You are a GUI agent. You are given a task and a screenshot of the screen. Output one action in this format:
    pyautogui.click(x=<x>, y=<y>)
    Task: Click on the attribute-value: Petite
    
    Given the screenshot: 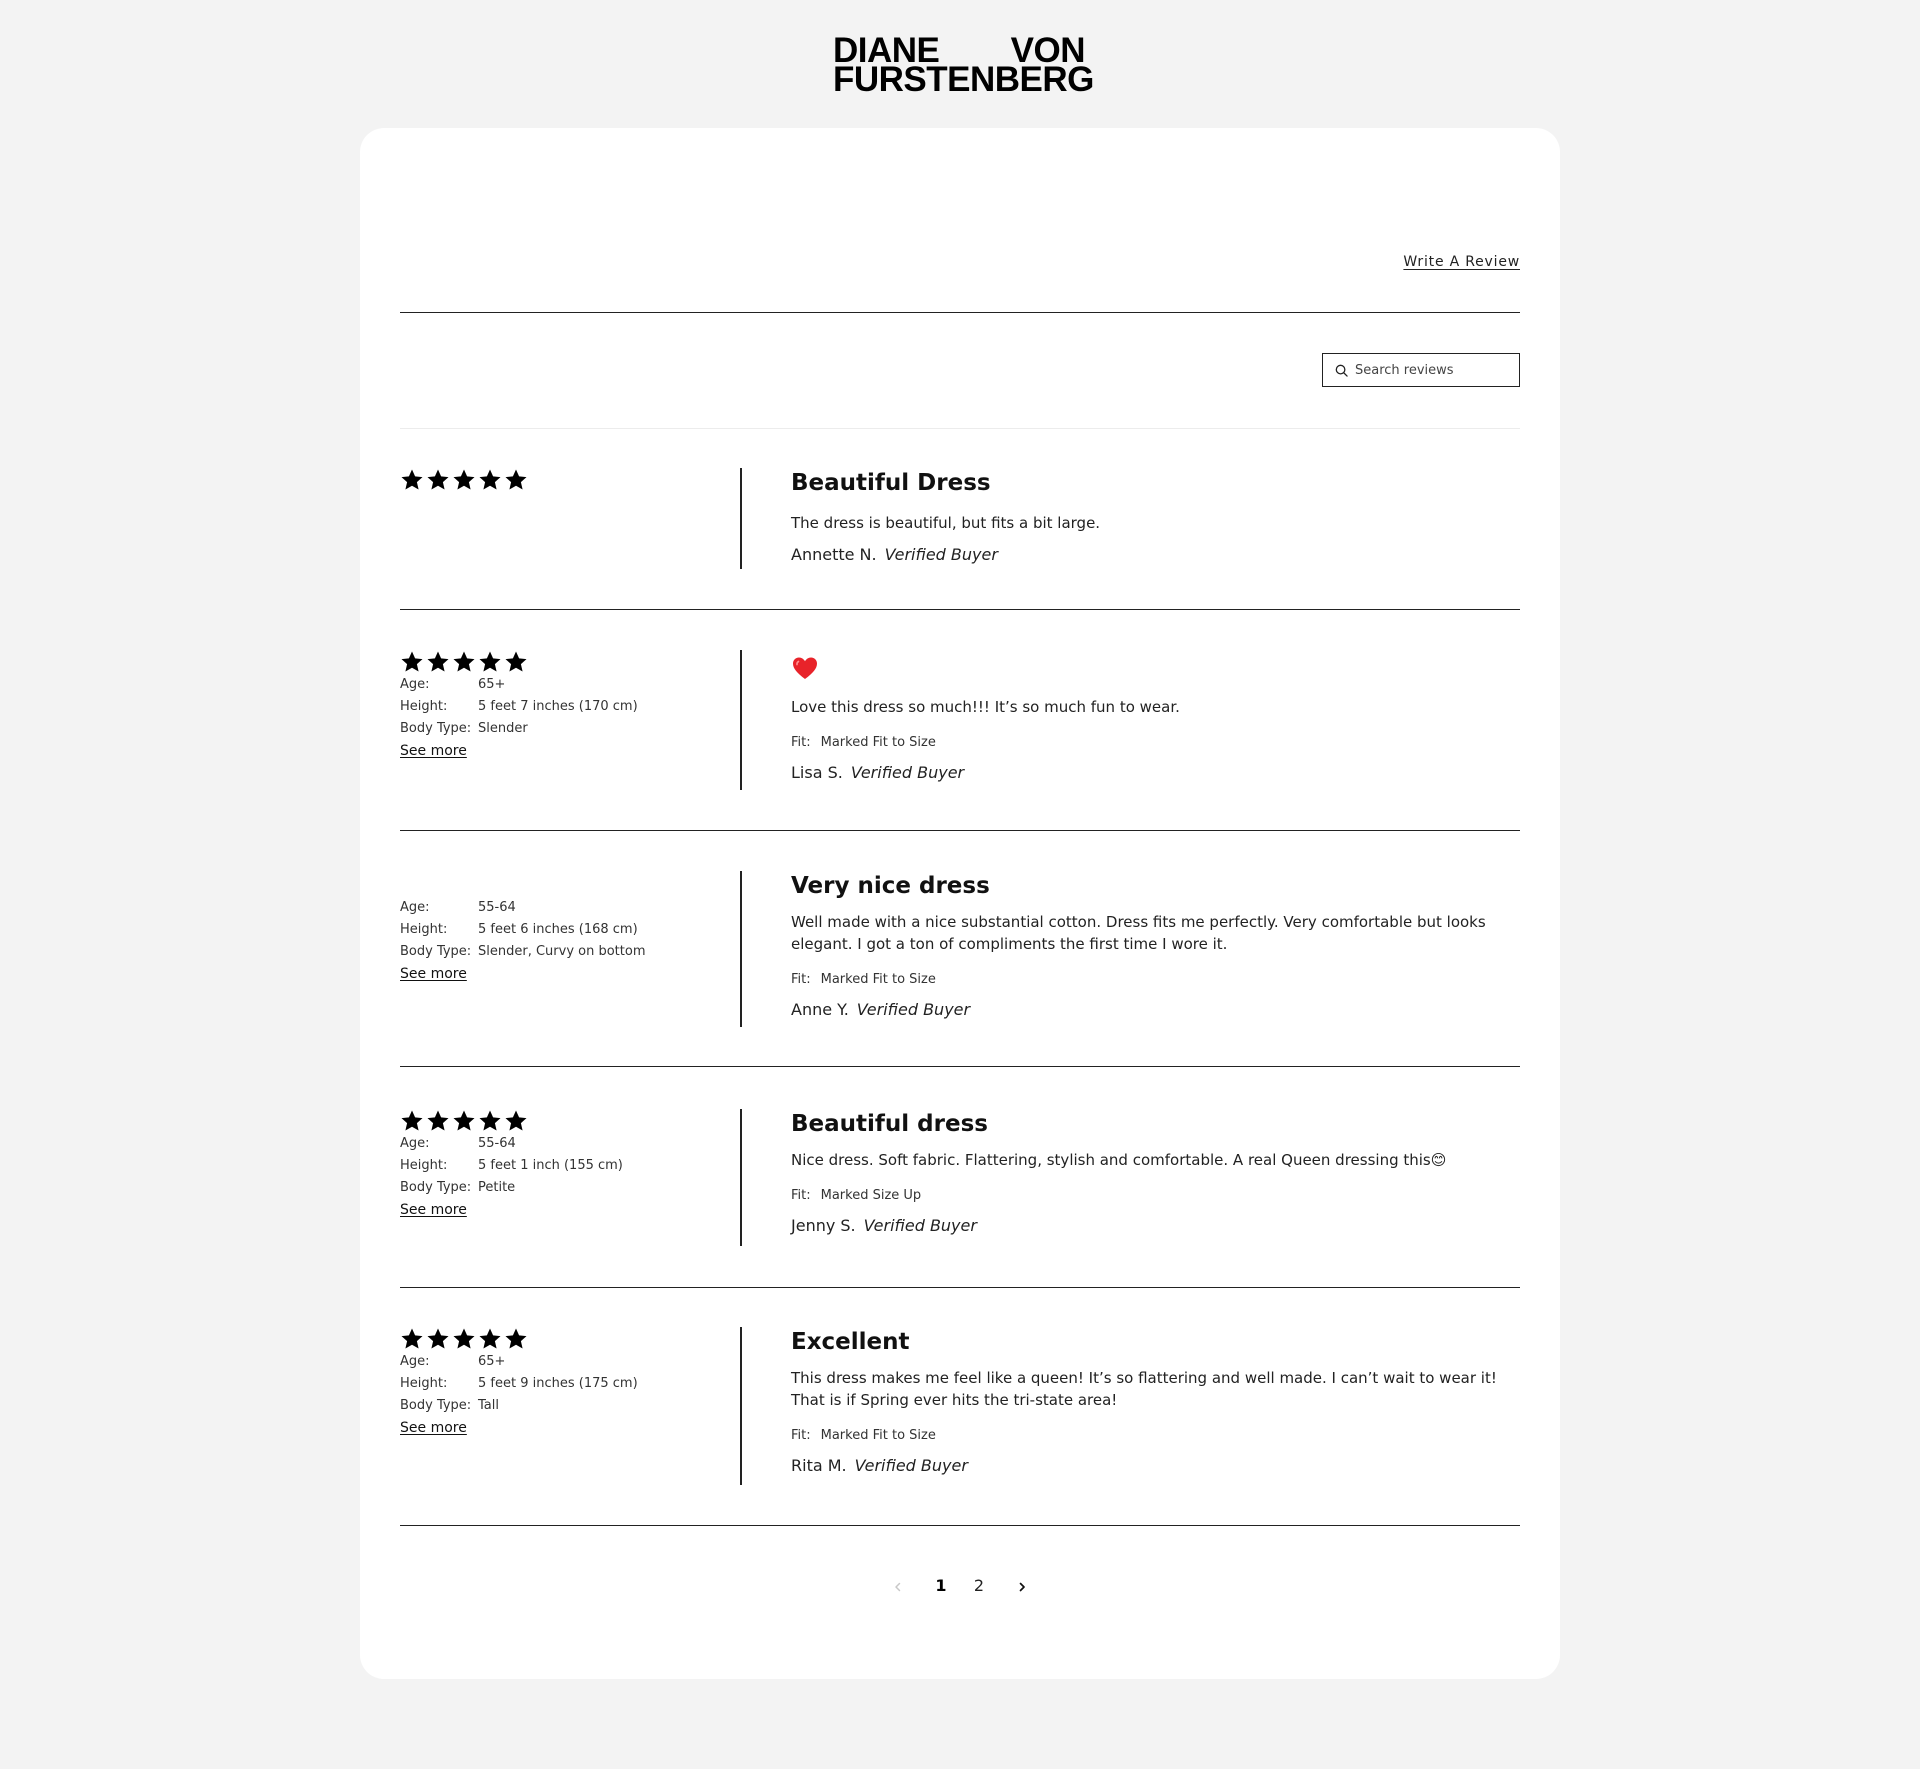 What is the action you would take?
    pyautogui.click(x=497, y=1187)
    